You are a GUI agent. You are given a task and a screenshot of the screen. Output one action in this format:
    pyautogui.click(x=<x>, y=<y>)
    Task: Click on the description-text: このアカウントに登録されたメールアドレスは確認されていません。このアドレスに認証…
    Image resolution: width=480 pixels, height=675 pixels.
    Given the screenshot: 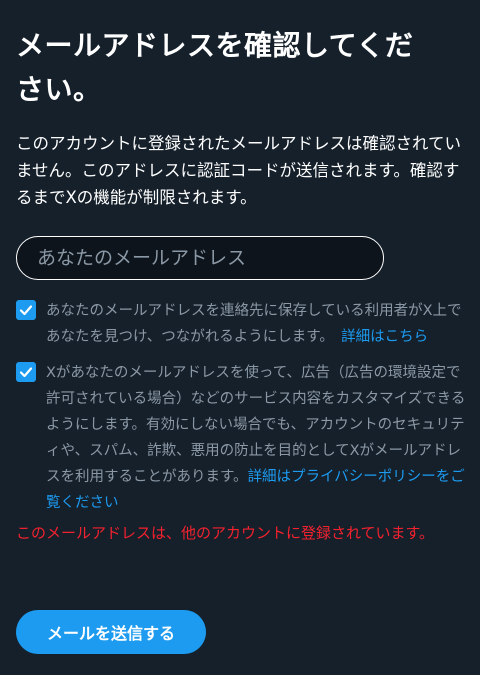 What is the action you would take?
    pyautogui.click(x=239, y=170)
    